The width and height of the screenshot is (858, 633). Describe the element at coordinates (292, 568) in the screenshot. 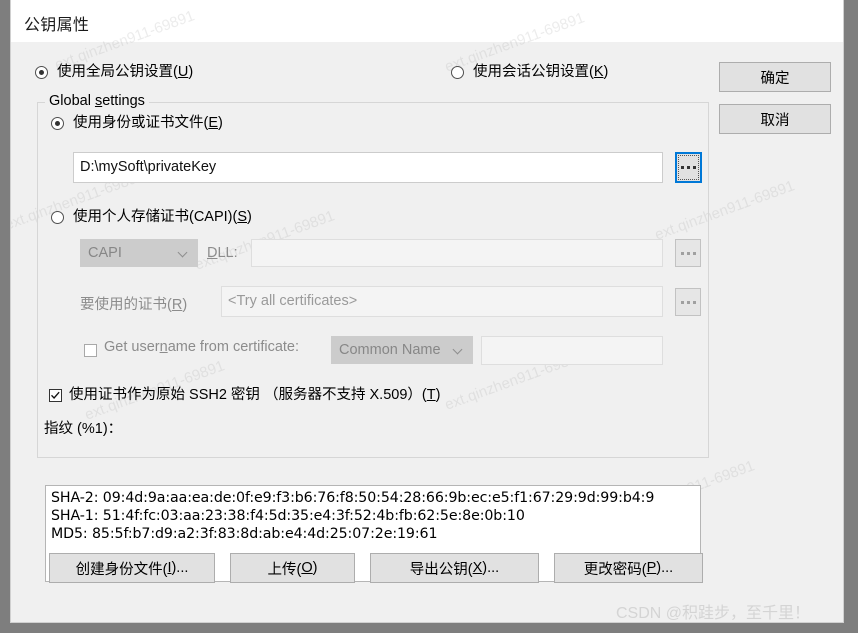

I see `upload-button: 上传(O)` at that location.